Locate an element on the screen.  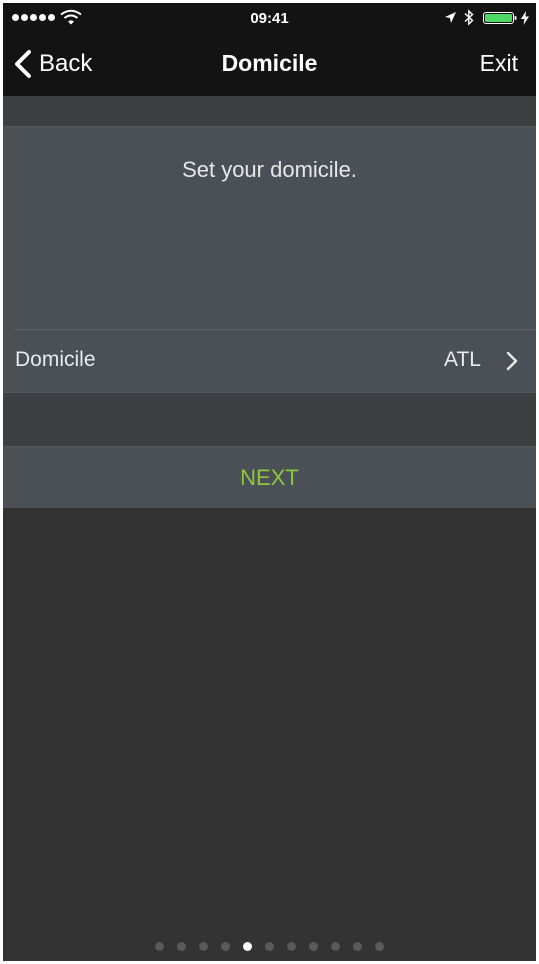
page-indicator is located at coordinates (269, 946).